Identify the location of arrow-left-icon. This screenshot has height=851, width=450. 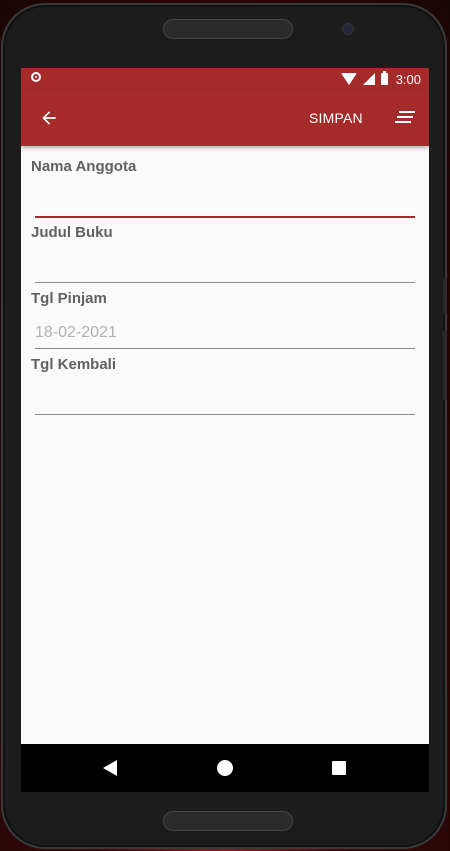
(49, 118).